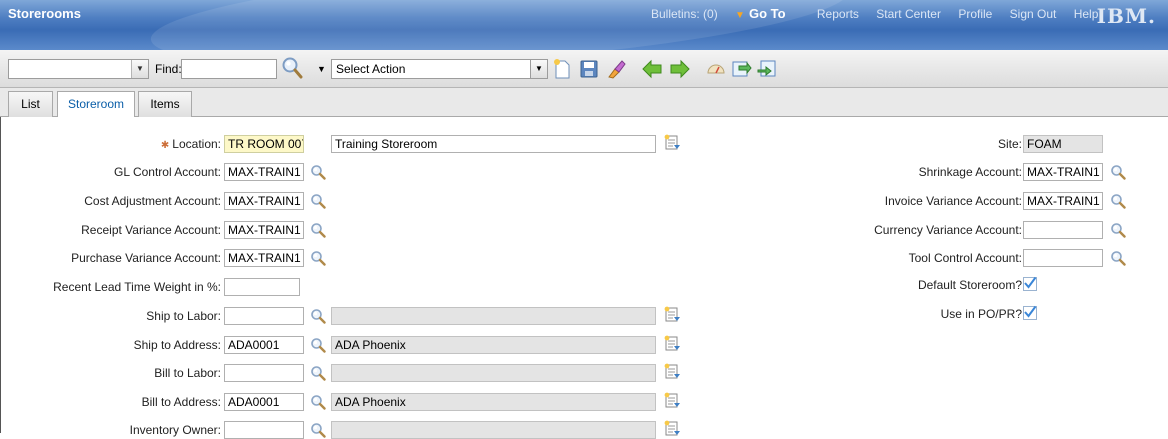 The height and width of the screenshot is (439, 1168). What do you see at coordinates (264, 258) in the screenshot?
I see `purchase-variance-account-field: MAX-TRAIN1` at bounding box center [264, 258].